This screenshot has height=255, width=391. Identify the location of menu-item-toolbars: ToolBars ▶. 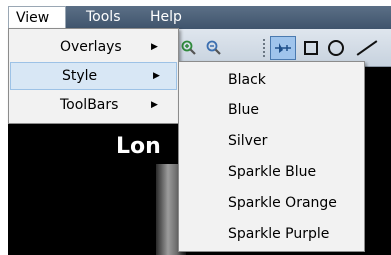
(93, 105).